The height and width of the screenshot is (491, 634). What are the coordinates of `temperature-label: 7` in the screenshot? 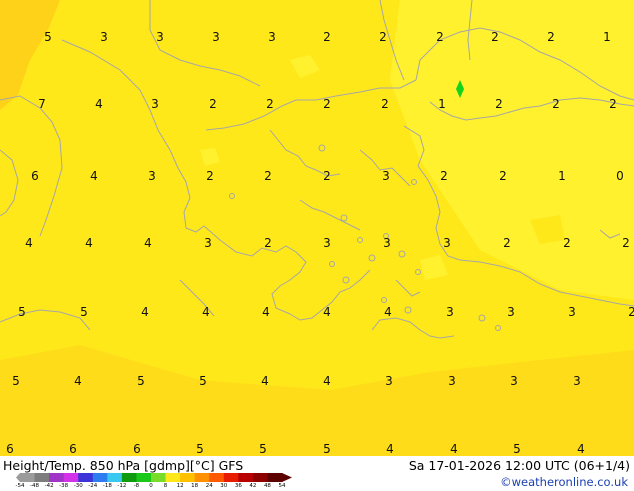 It's located at (42, 104).